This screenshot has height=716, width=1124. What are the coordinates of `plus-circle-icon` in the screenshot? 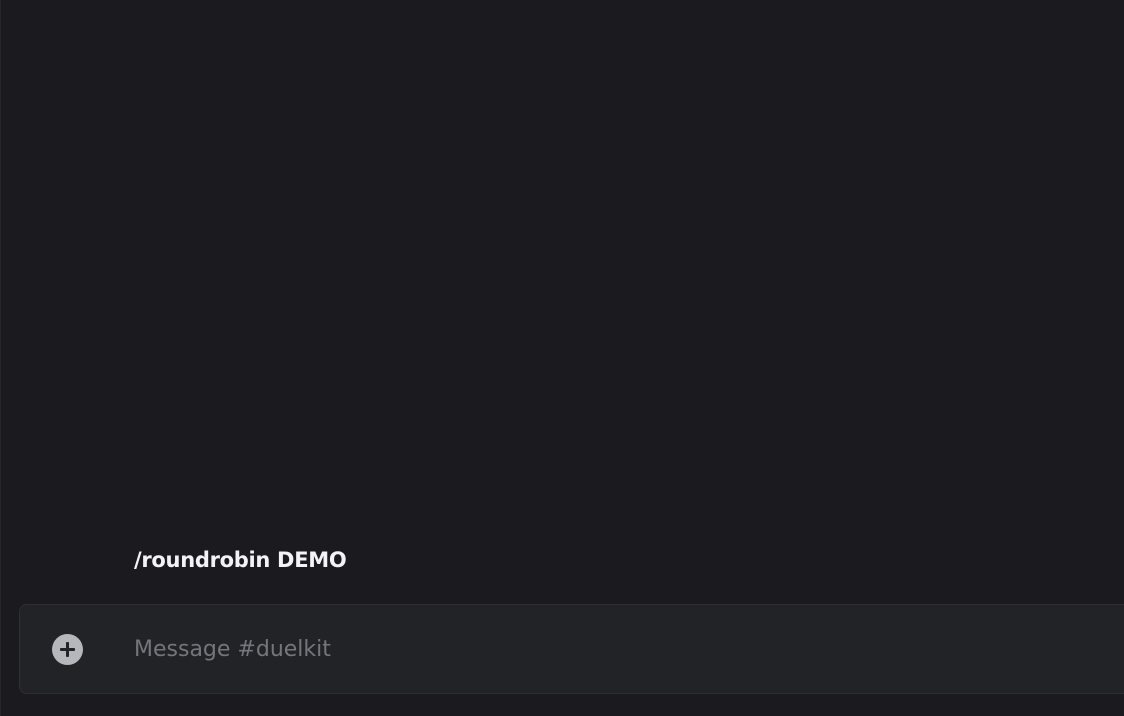 It's located at (67, 649).